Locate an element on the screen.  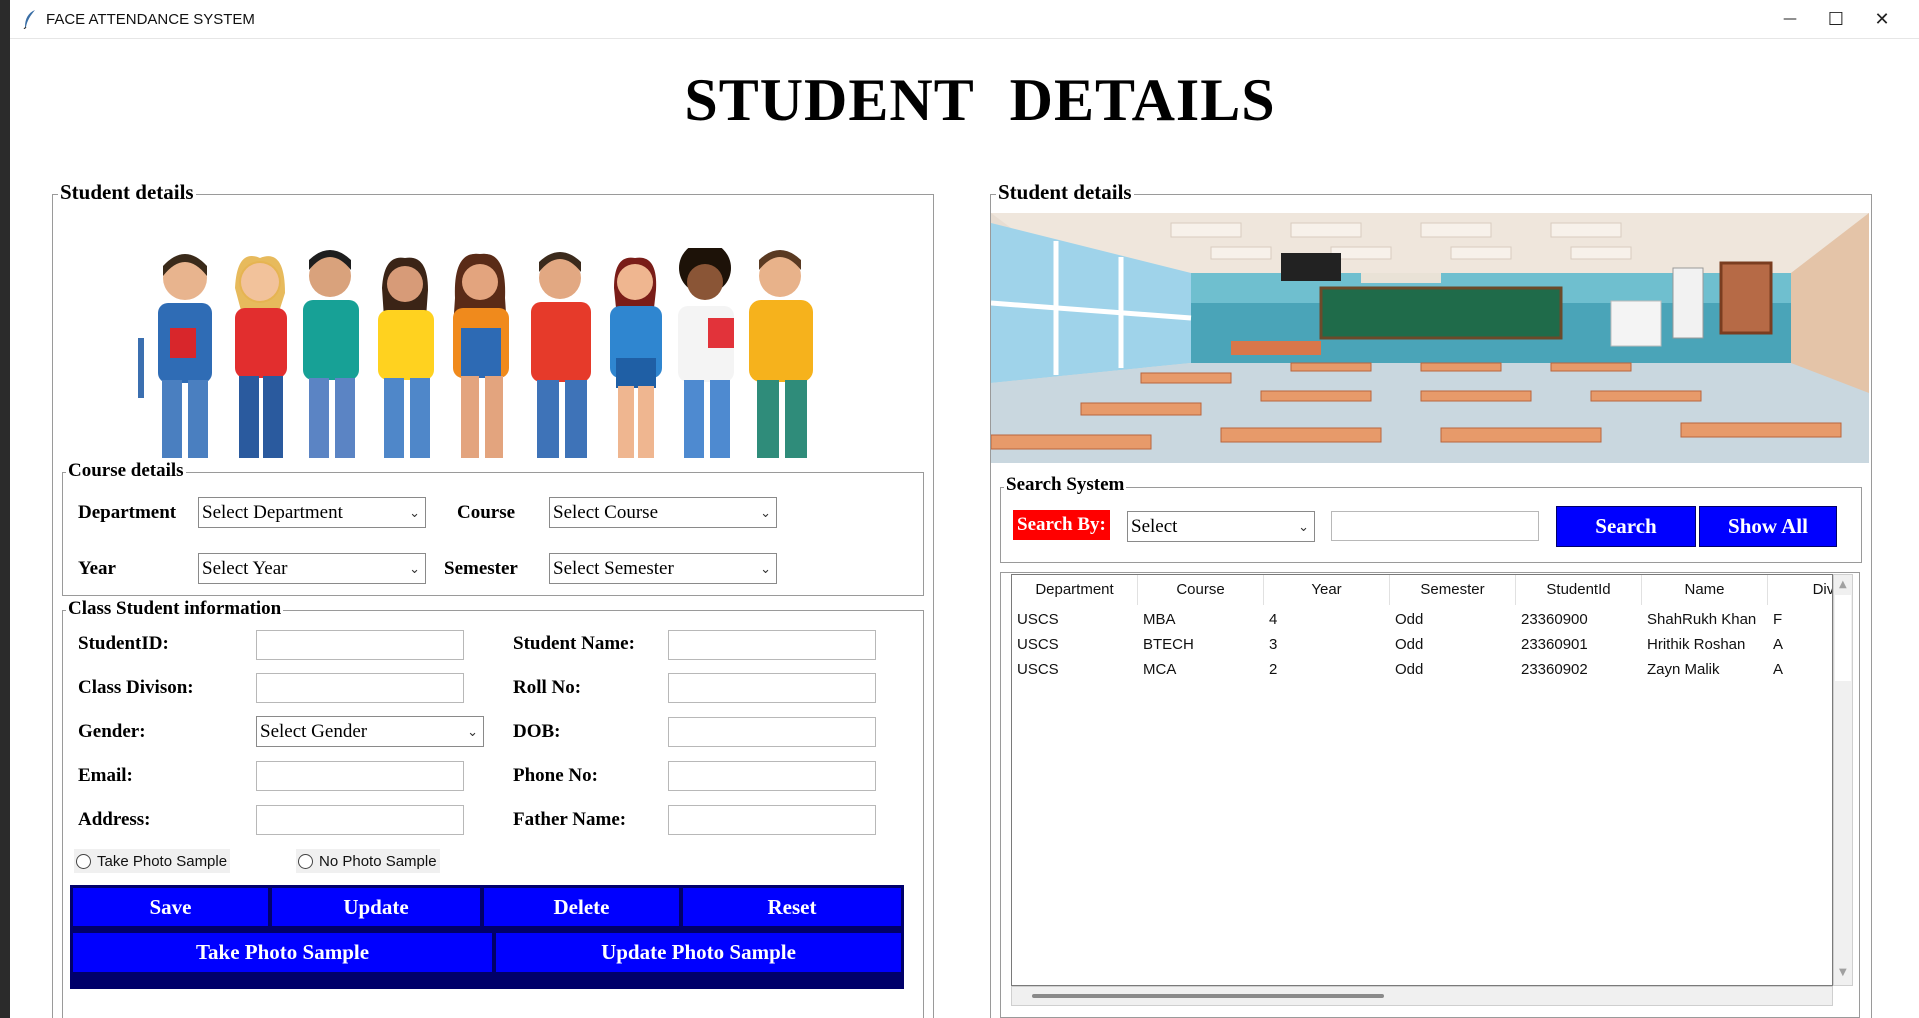
table-row: USCS BTECH 3 Odd 23360901 Hrithik Roshan A is located at coordinates (1422, 644).